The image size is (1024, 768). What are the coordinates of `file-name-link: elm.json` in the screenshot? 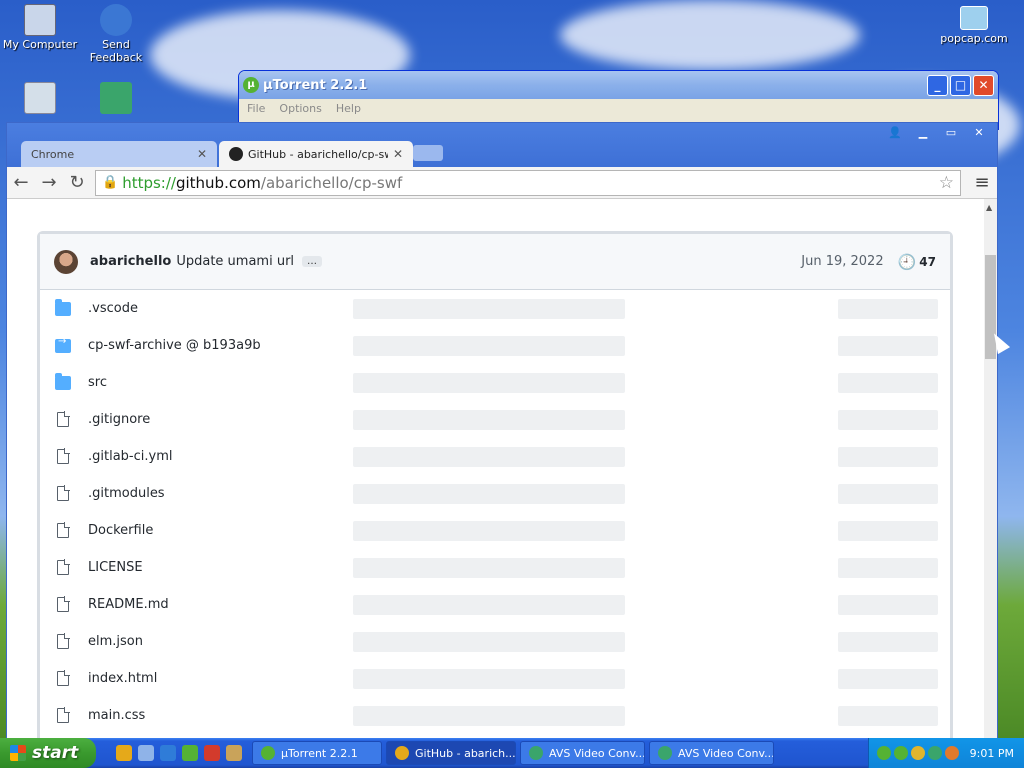 It's located at (213, 641).